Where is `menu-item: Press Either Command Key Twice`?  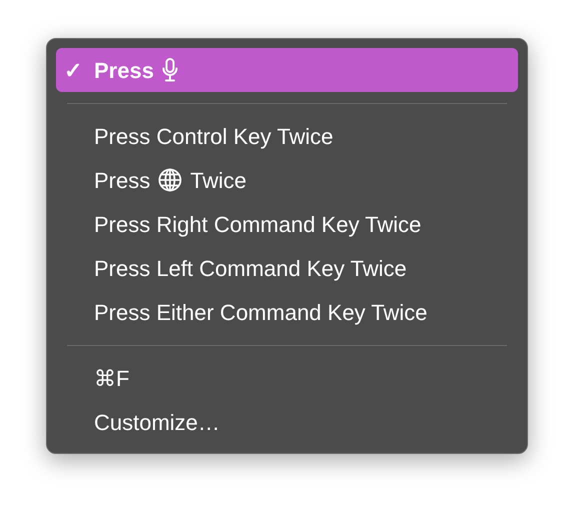
menu-item: Press Either Command Key Twice is located at coordinates (287, 312).